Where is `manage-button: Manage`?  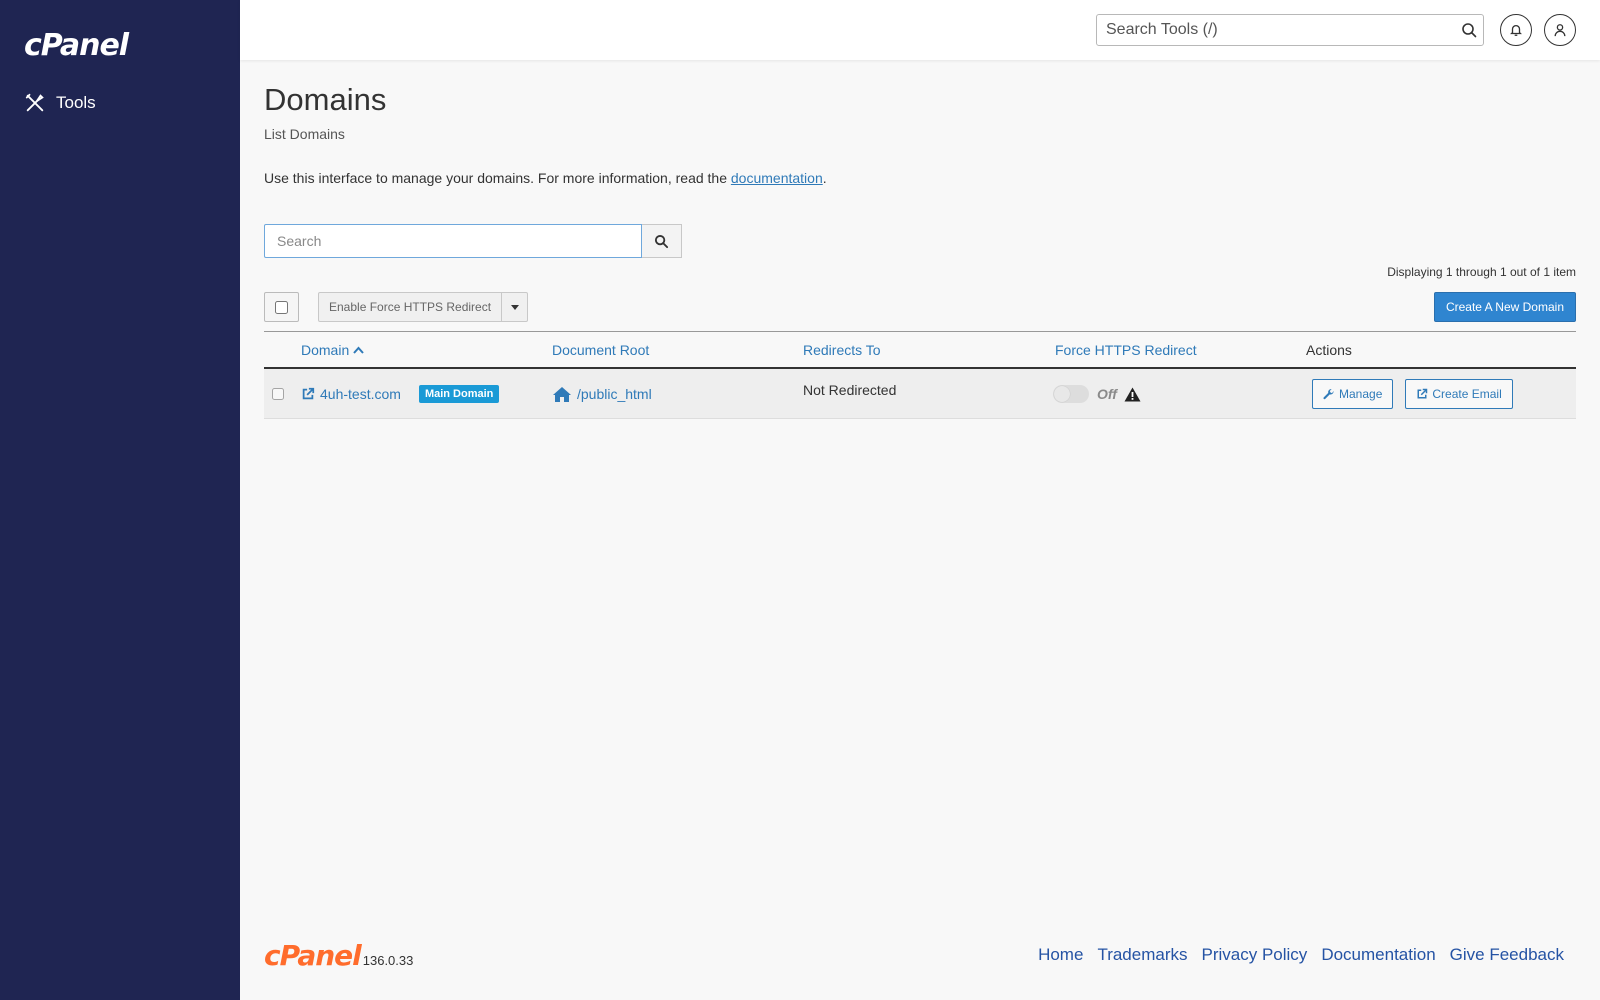
manage-button: Manage is located at coordinates (1353, 394).